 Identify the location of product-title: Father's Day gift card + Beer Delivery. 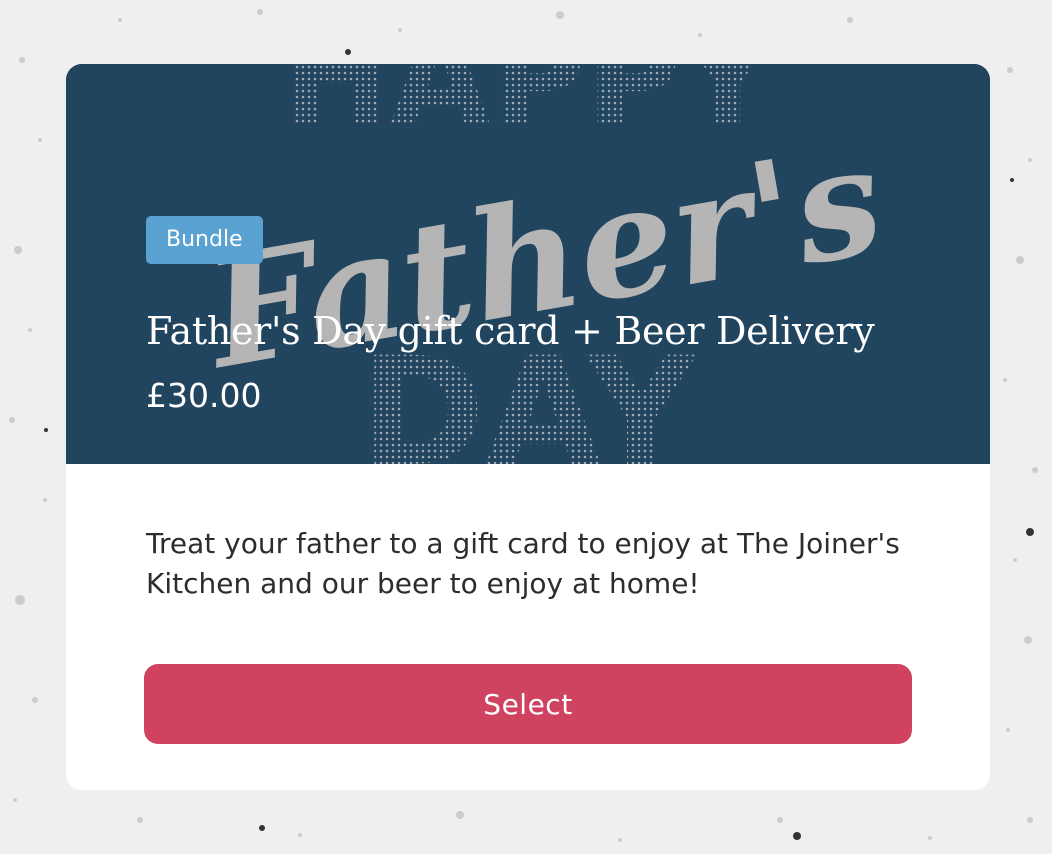
(510, 331).